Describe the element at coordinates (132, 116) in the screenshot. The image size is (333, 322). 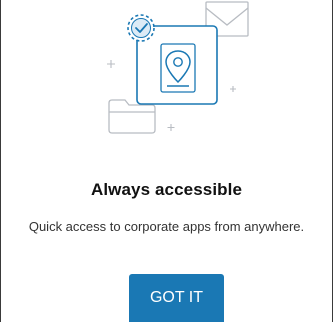
I see `folder-icon` at that location.